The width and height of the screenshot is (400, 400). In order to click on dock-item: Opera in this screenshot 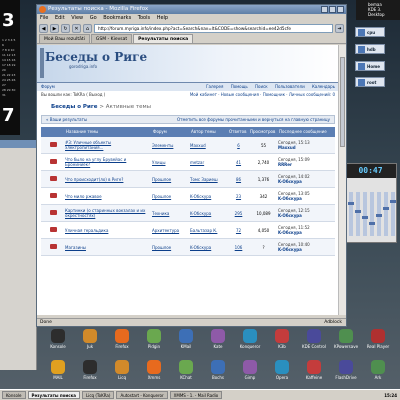, I will do `click(282, 375)`.